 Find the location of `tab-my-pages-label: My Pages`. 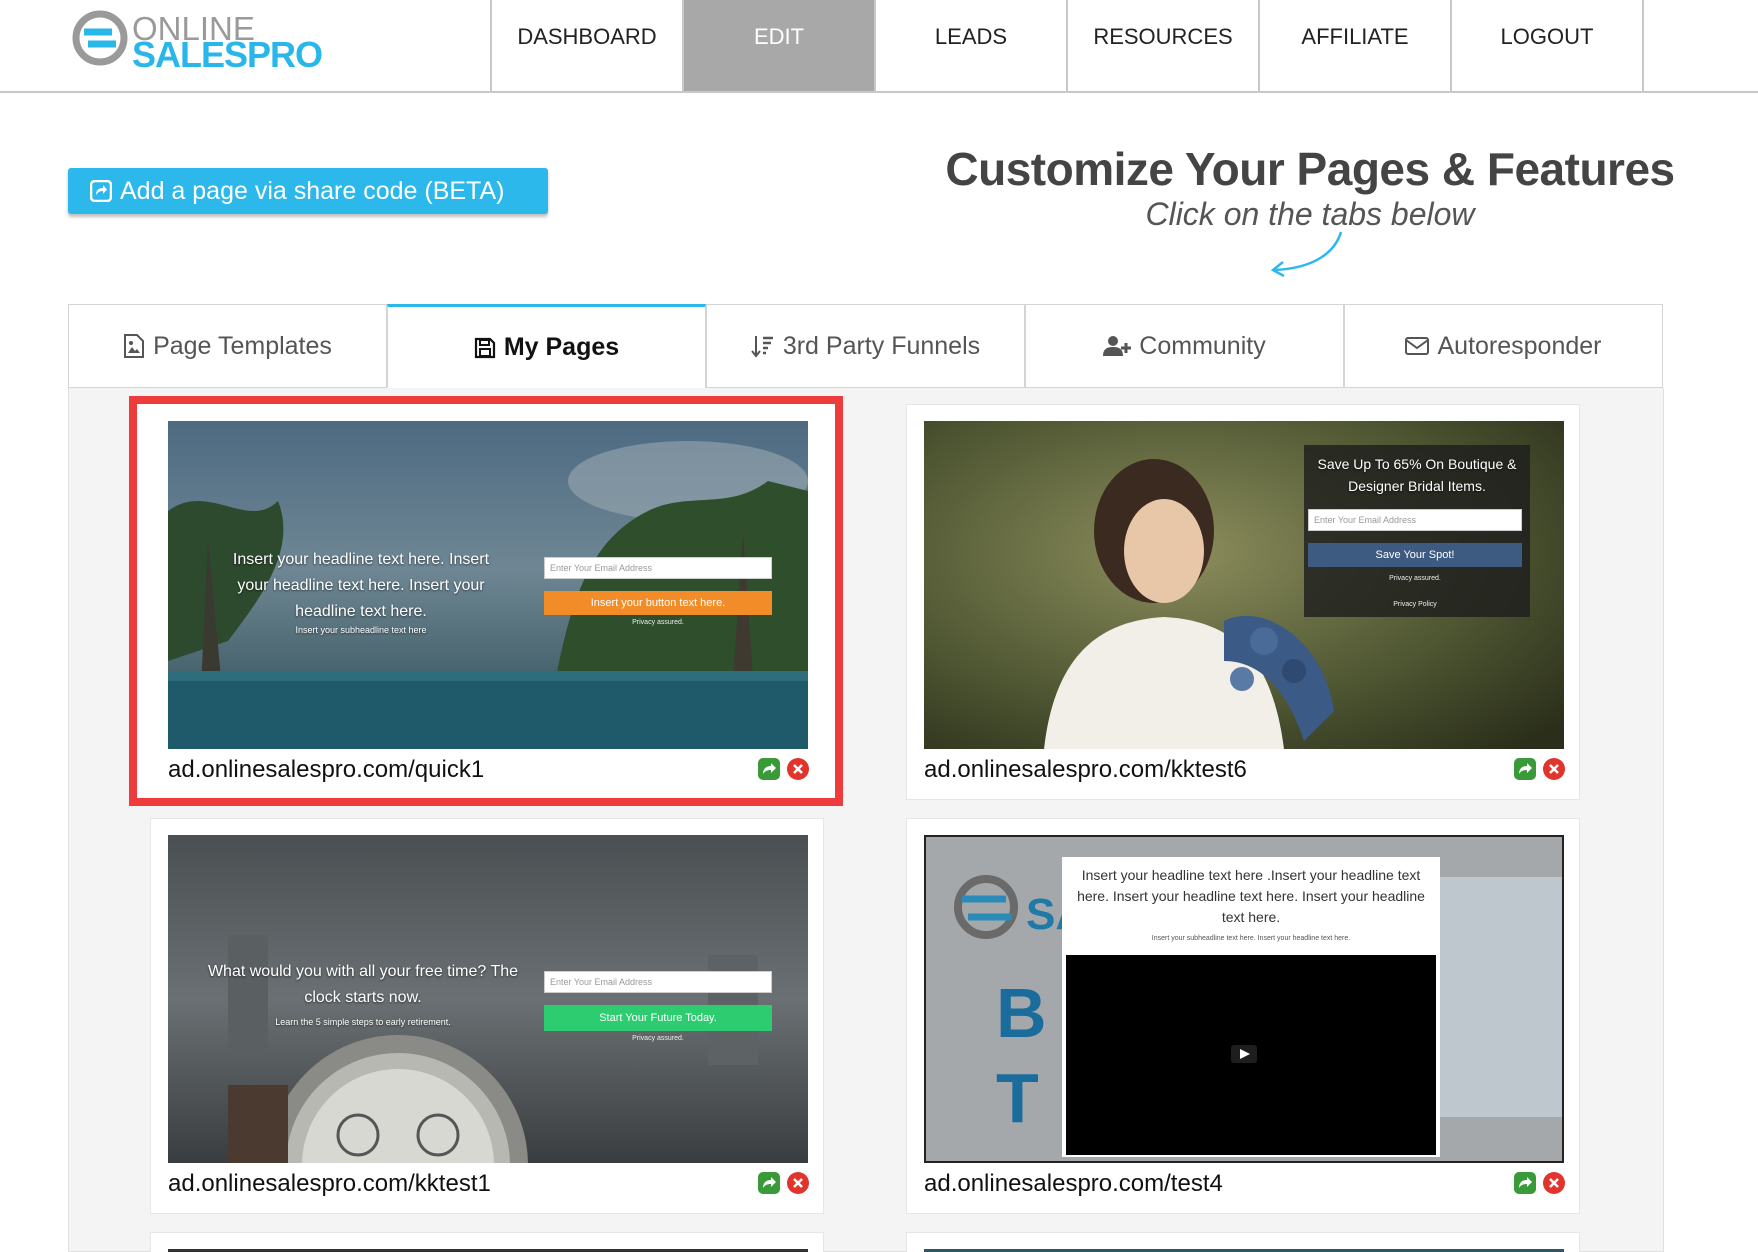

tab-my-pages-label: My Pages is located at coordinates (561, 347).